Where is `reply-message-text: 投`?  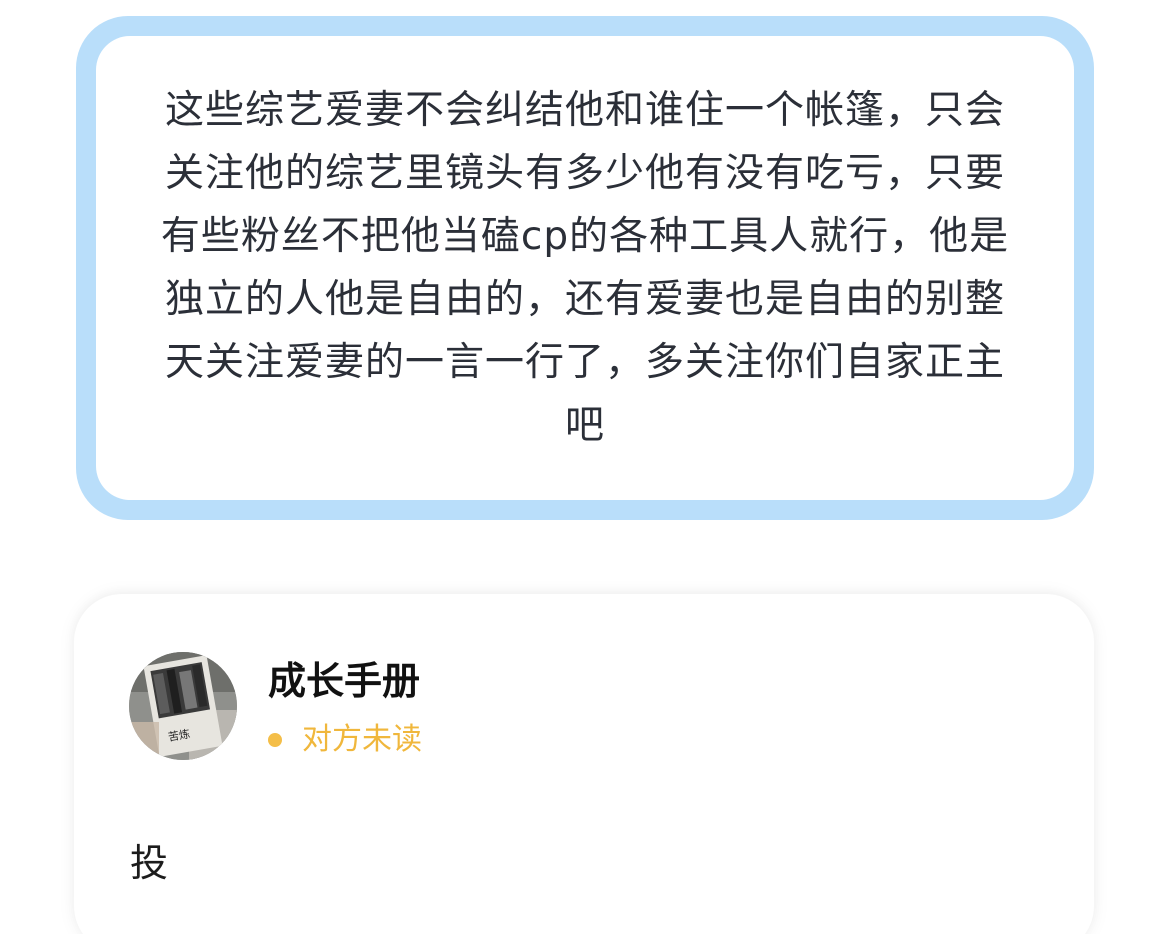
reply-message-text: 投 is located at coordinates (149, 863).